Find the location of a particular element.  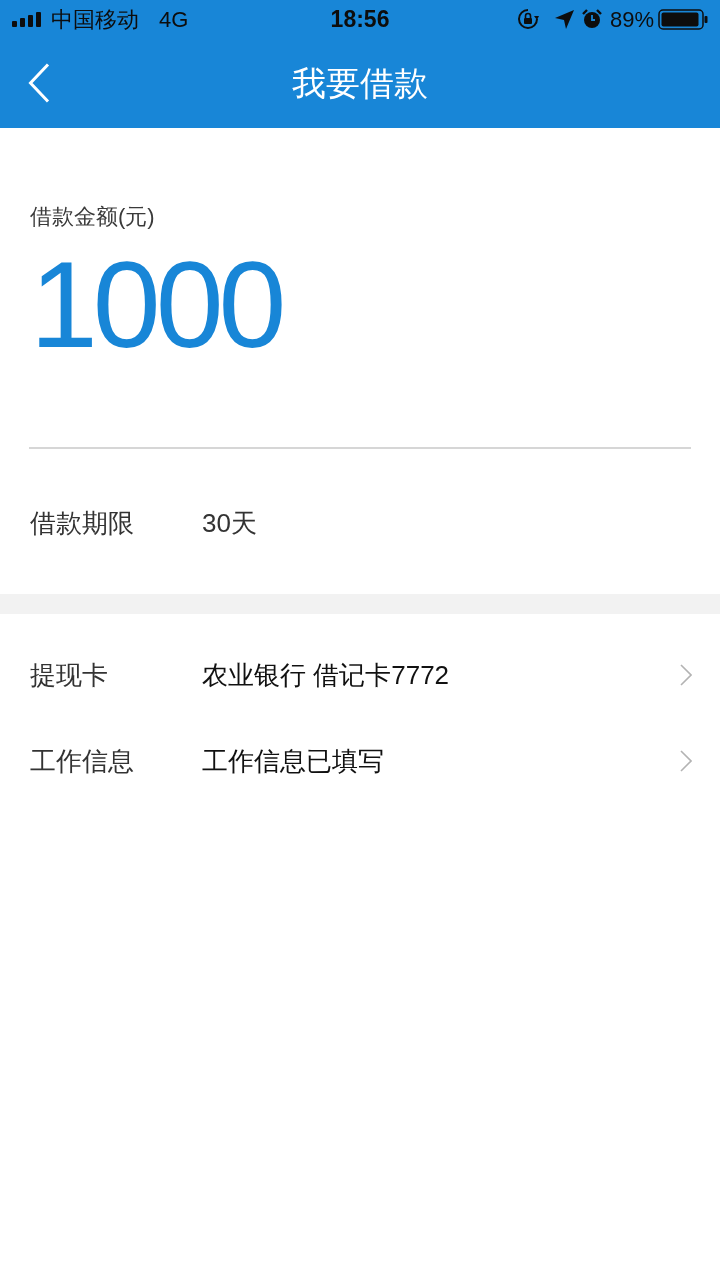

page-title: 我要借款 is located at coordinates (360, 83).